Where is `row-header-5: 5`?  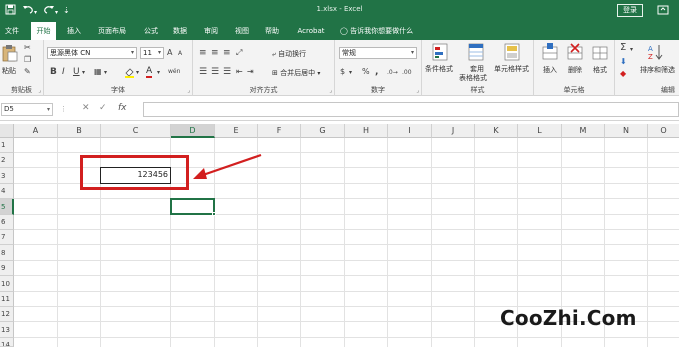 row-header-5: 5 is located at coordinates (7, 207).